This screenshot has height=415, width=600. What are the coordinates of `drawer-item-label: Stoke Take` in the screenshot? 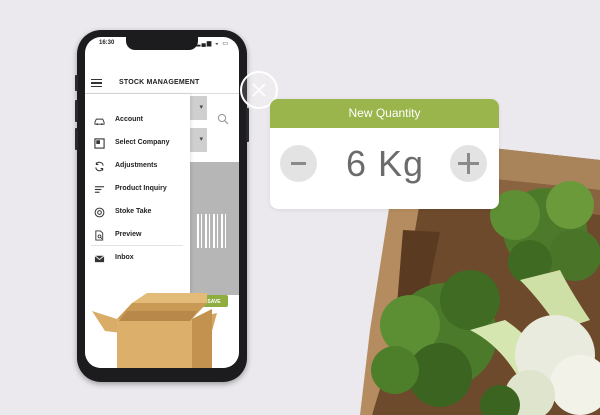 It's located at (133, 211).